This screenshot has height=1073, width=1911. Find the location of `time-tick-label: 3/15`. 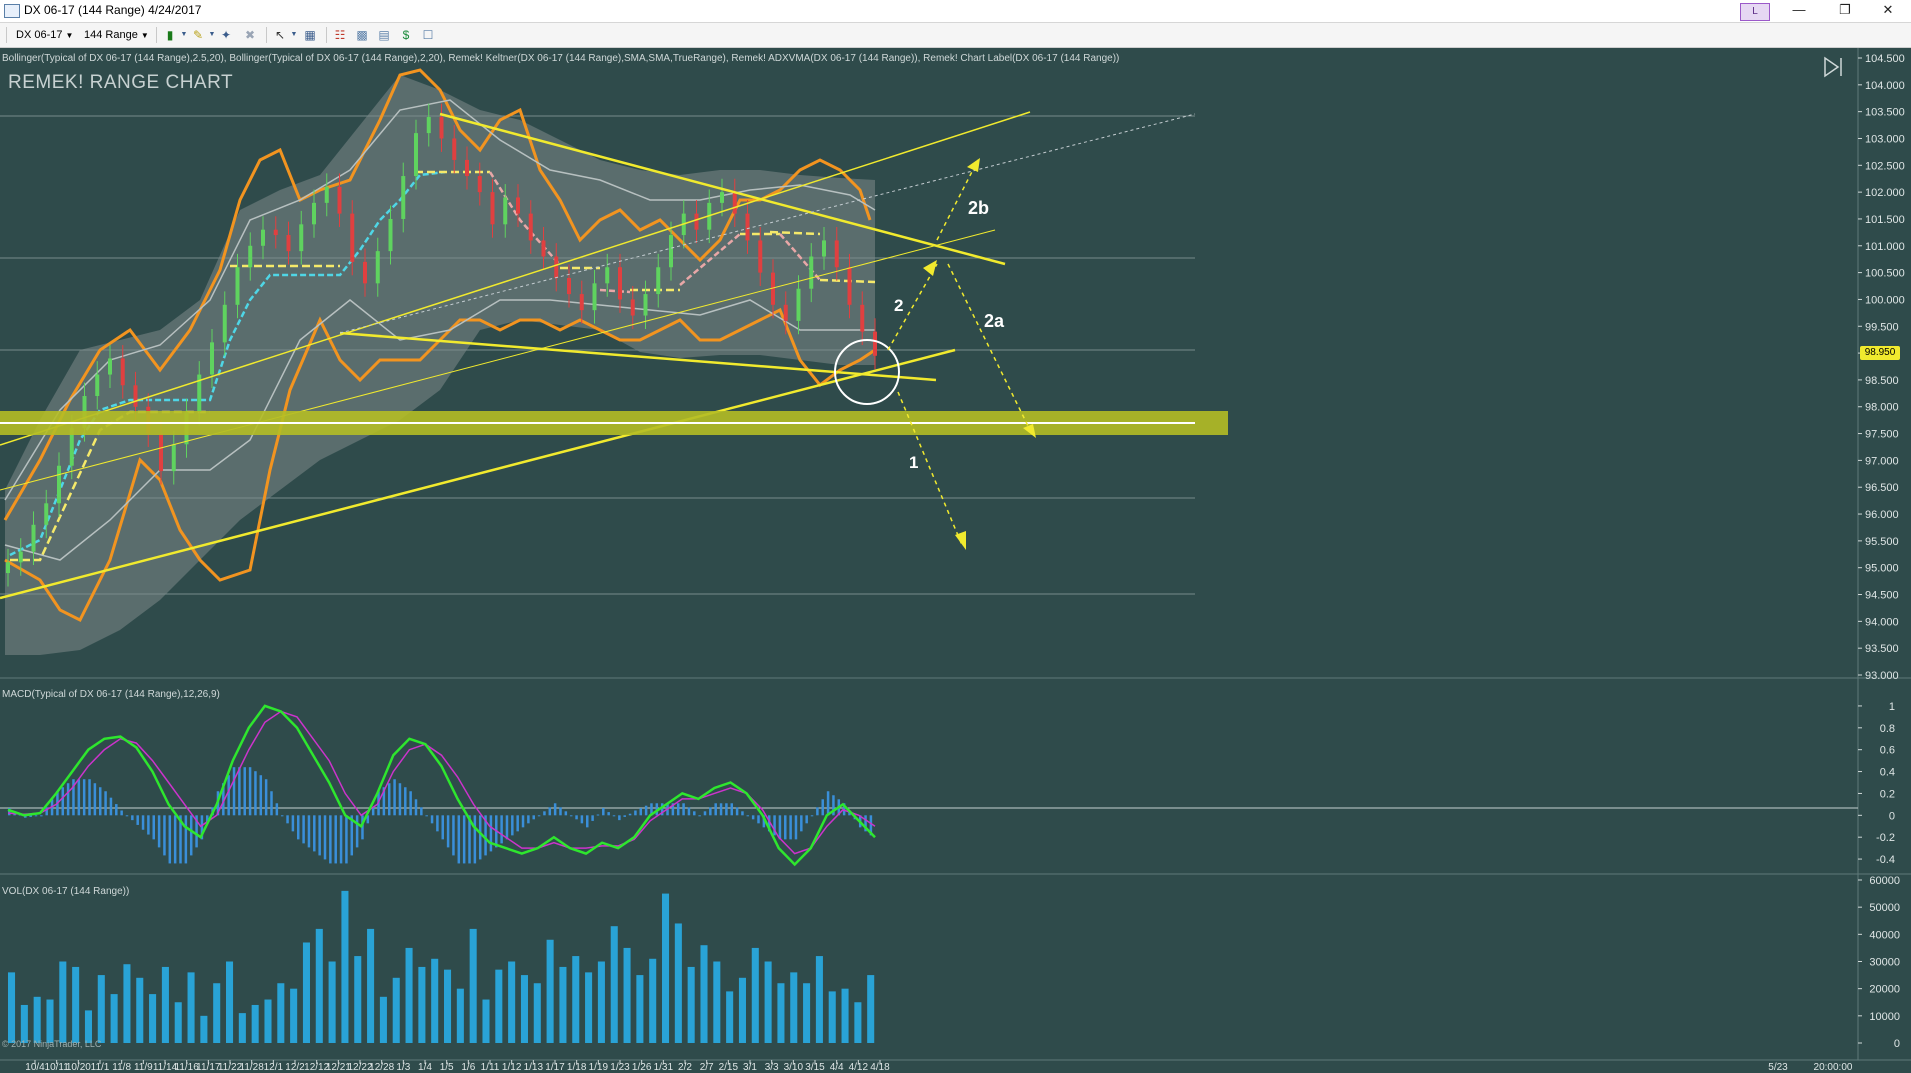

time-tick-label: 3/15 is located at coordinates (815, 1067).